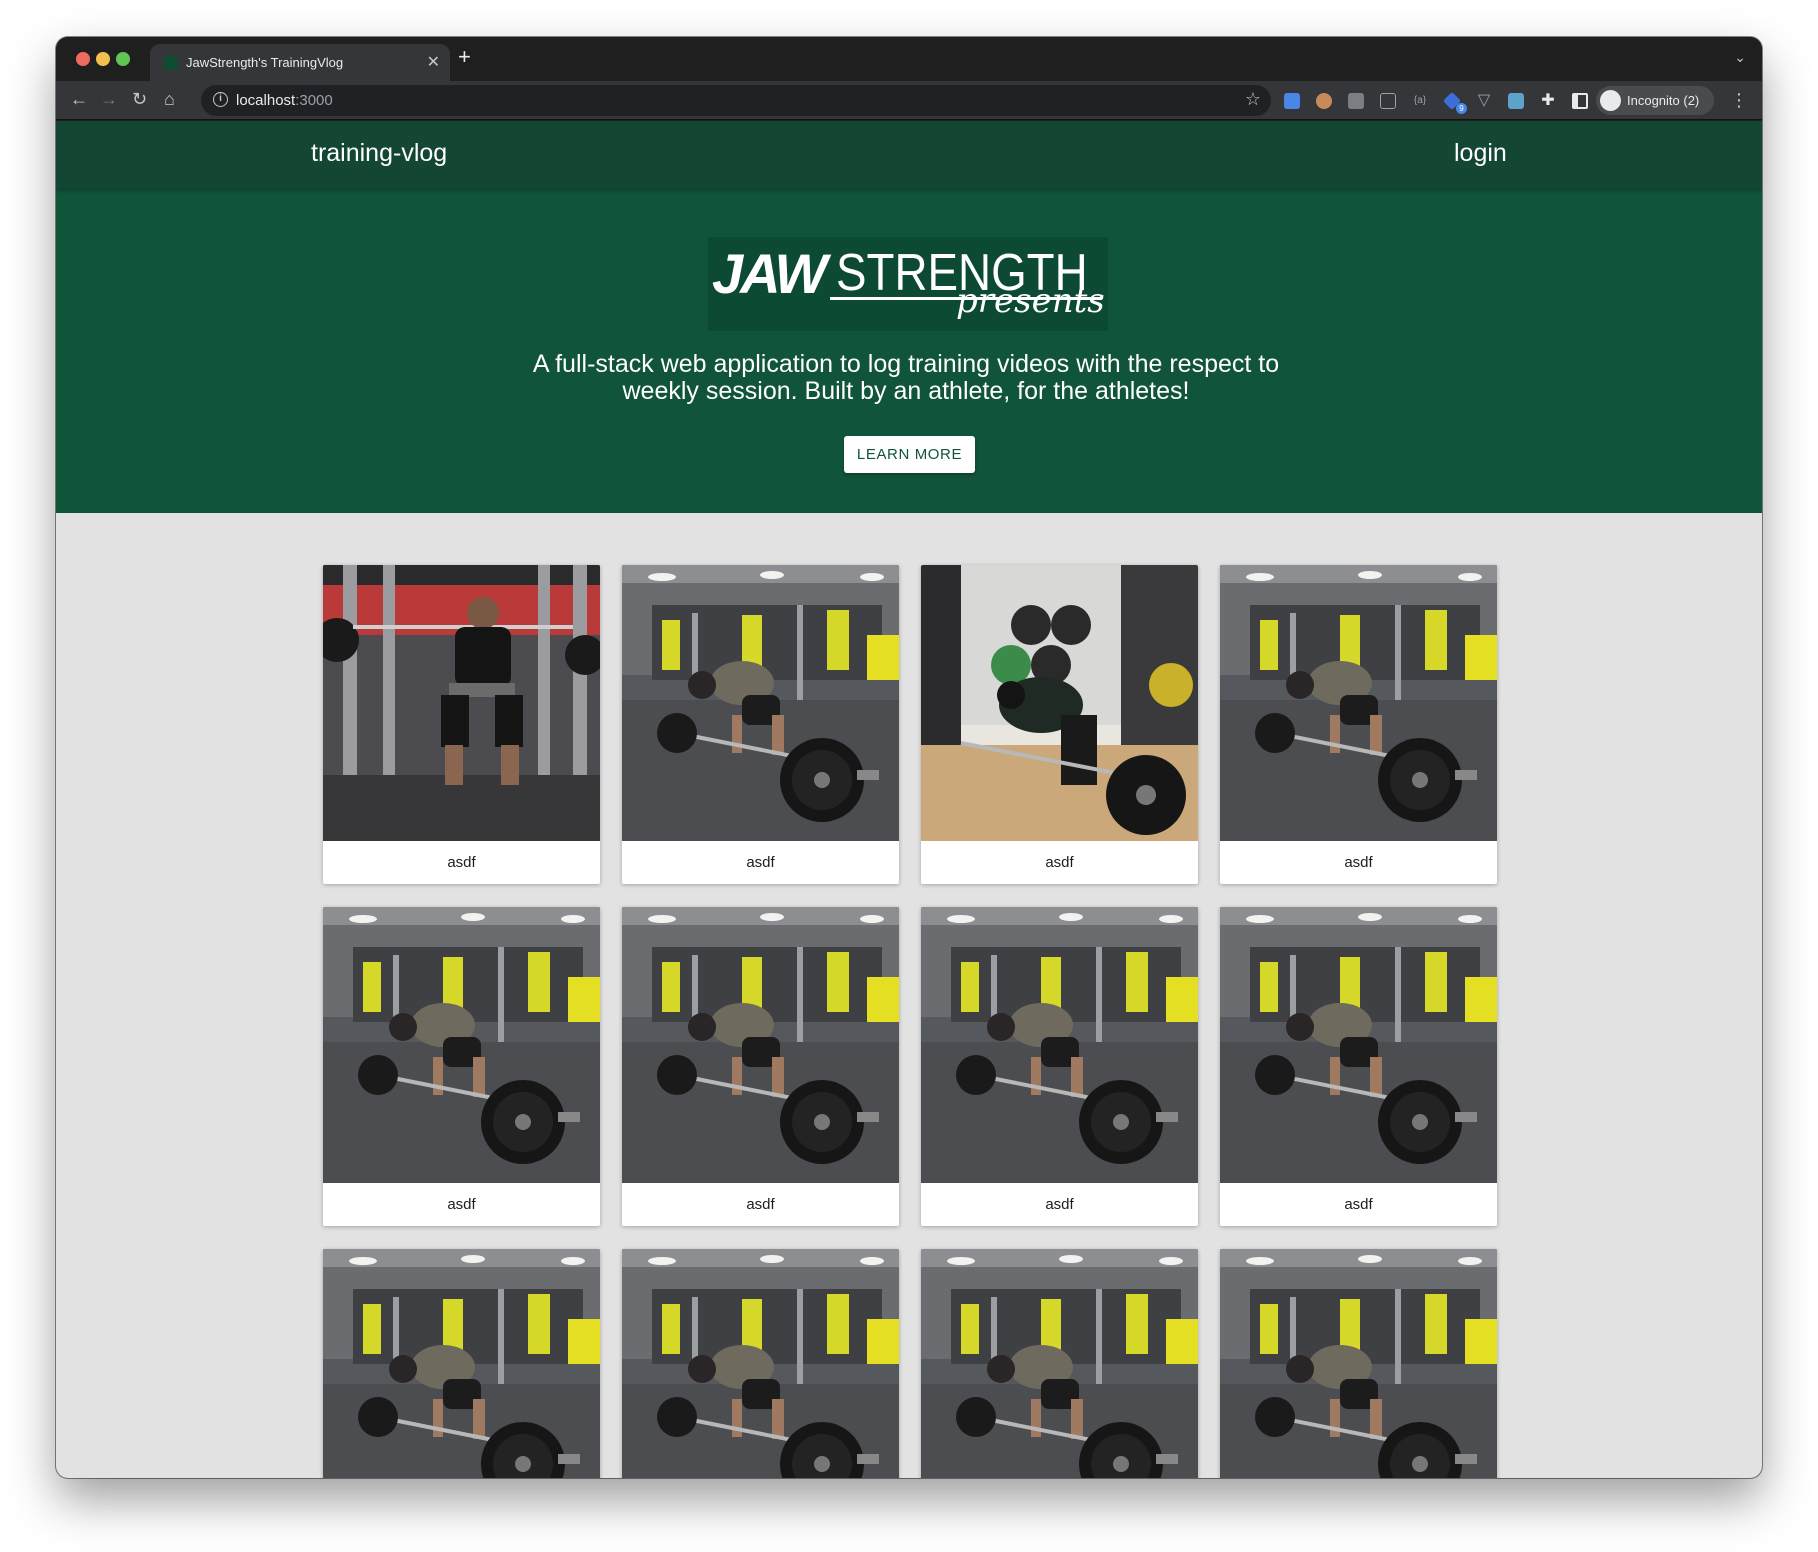 The height and width of the screenshot is (1552, 1818). I want to click on reload-icon: ↻, so click(139, 99).